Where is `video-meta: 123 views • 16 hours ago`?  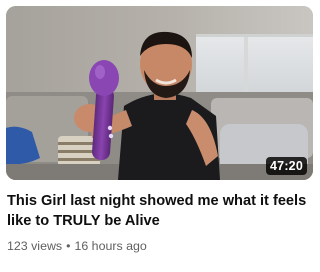
video-meta: 123 views • 16 hours ago is located at coordinates (77, 246).